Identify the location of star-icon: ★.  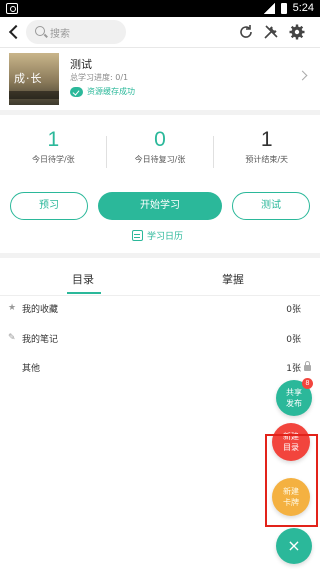
(12, 308).